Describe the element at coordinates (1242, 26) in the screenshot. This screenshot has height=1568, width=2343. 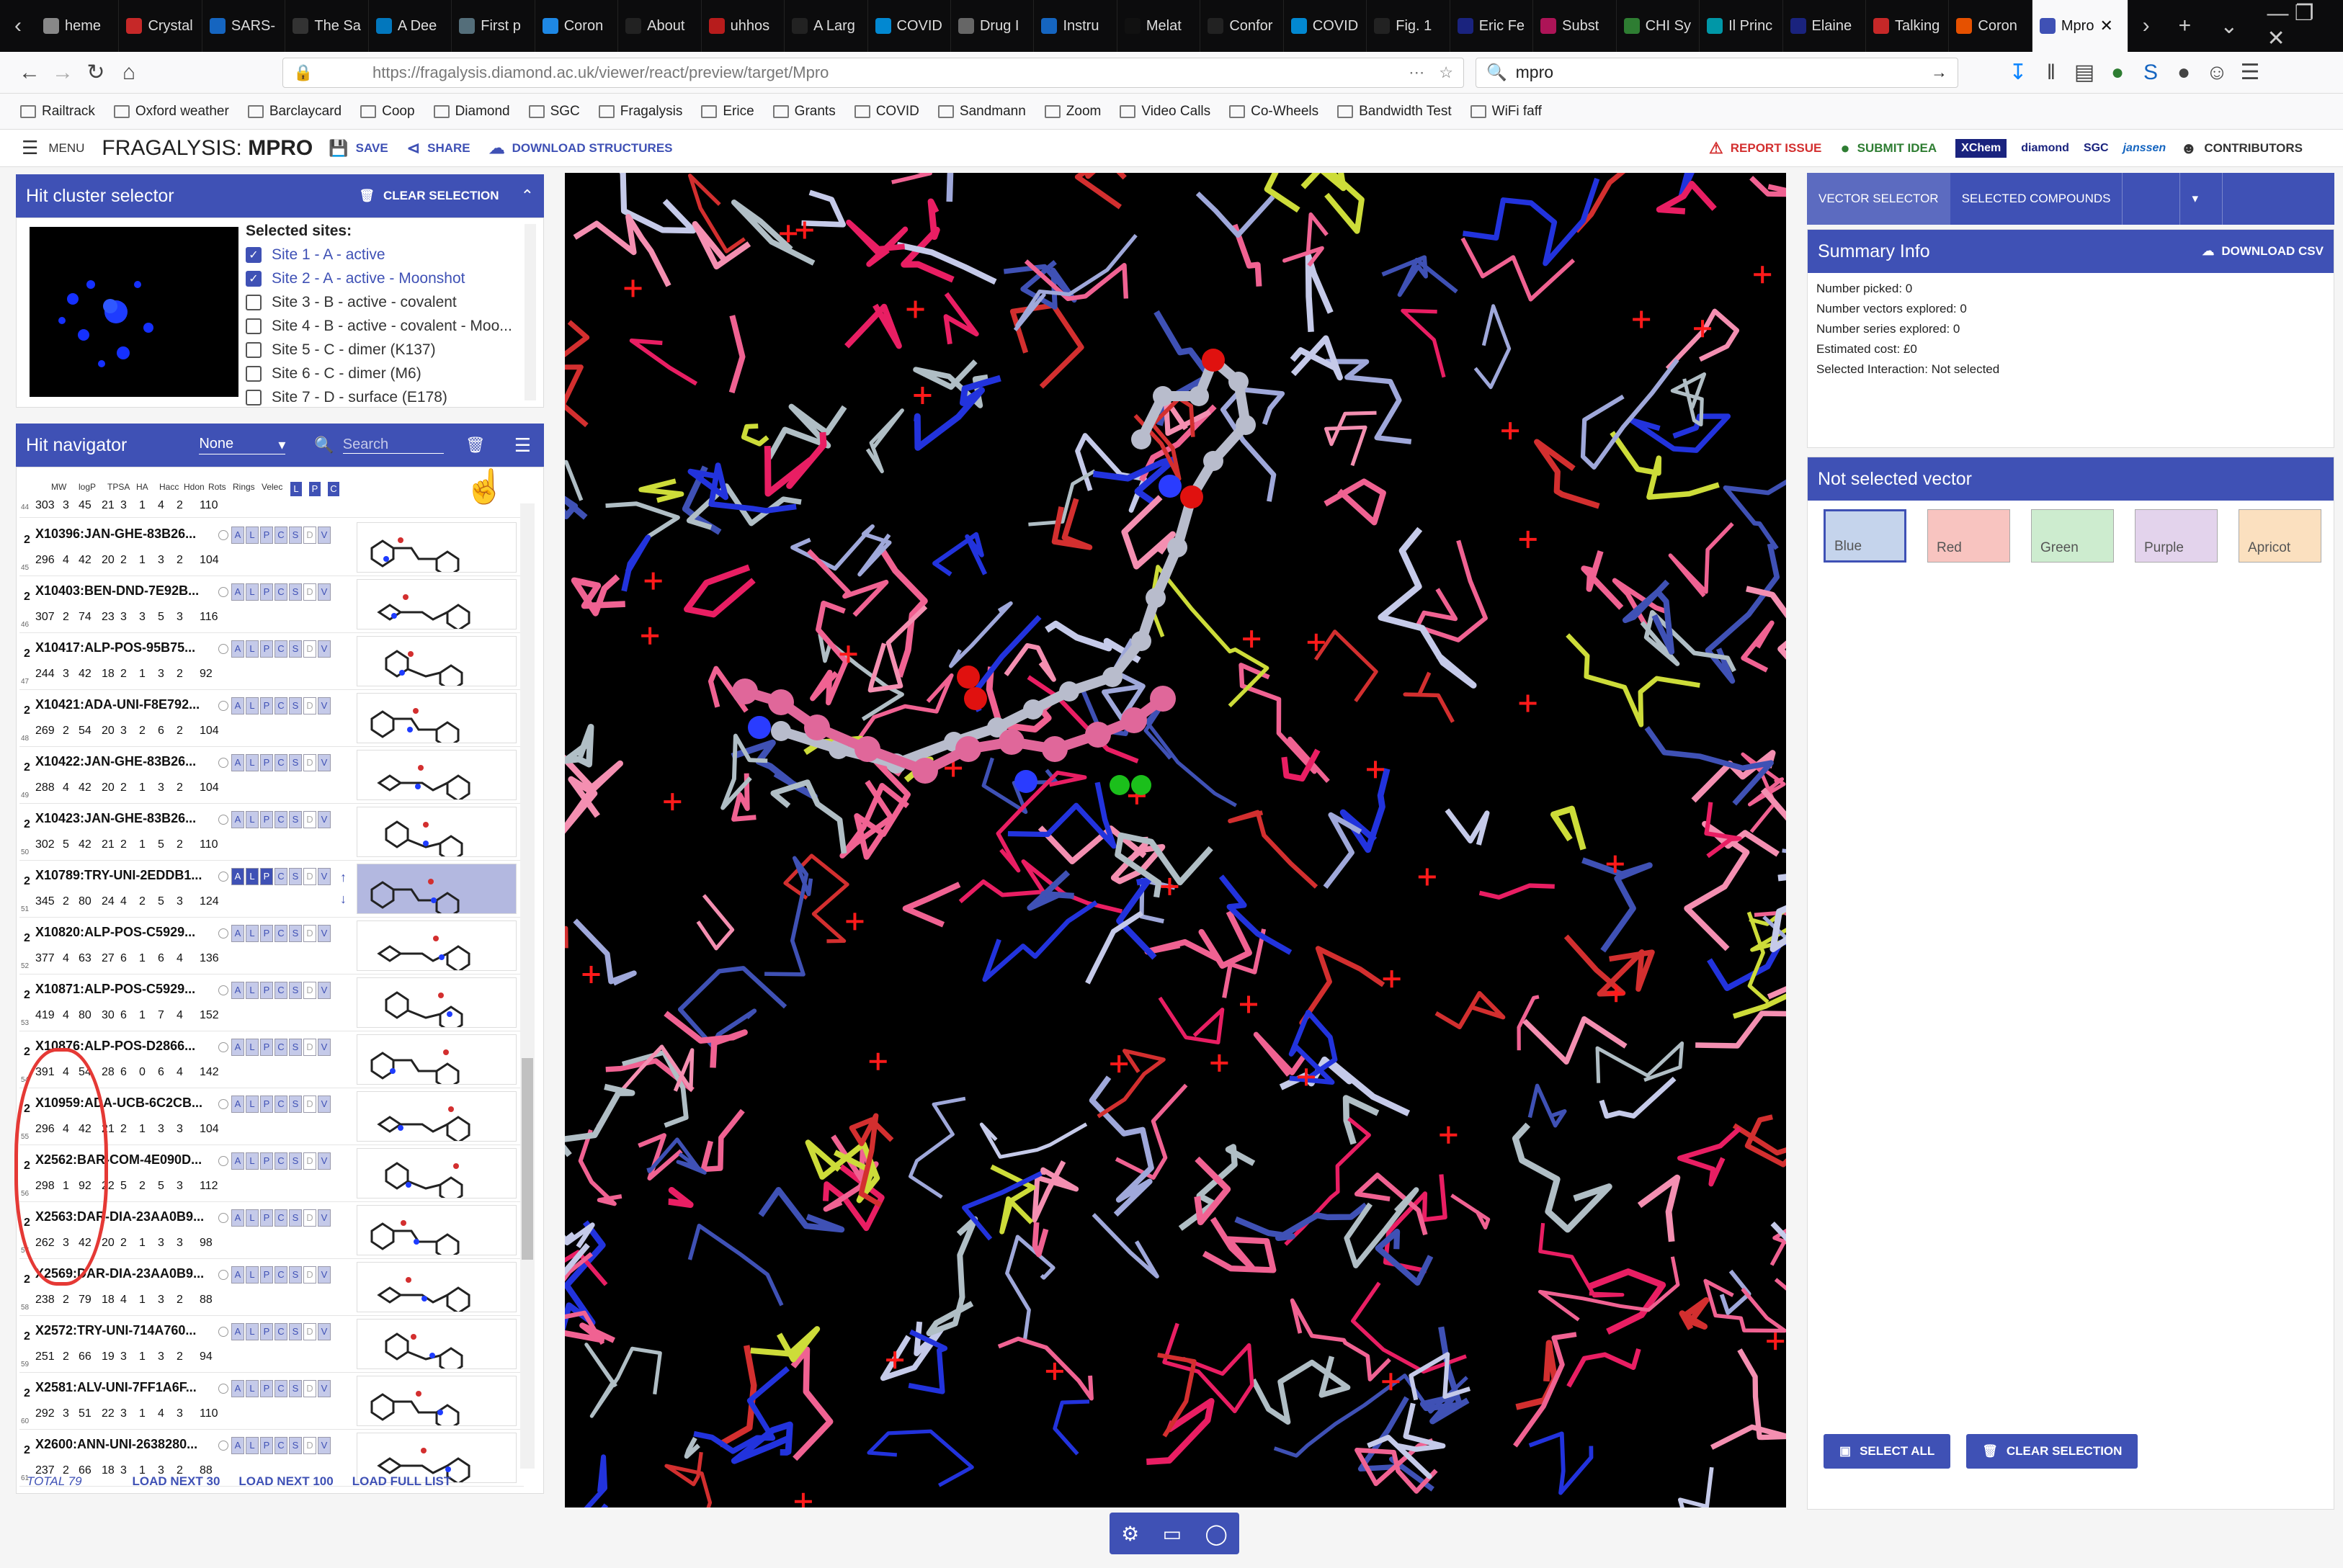
I see `browser-tab: Confor` at that location.